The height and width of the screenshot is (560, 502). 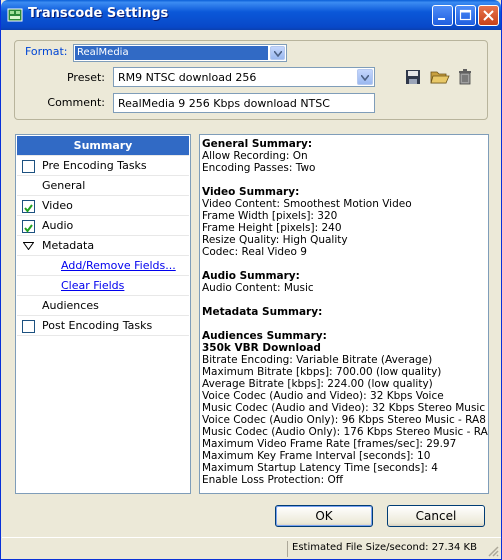 I want to click on nav-summary-label: Summary, so click(x=103, y=145).